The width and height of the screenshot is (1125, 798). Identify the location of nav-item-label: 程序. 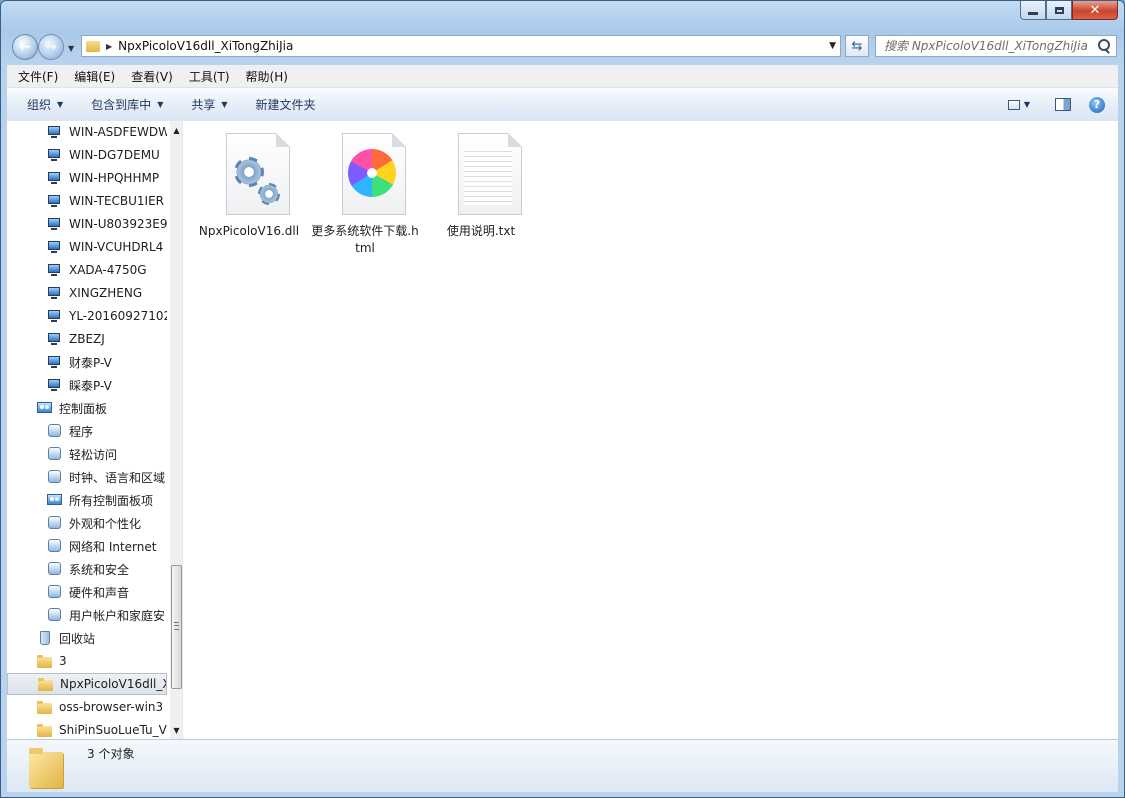
(81, 431).